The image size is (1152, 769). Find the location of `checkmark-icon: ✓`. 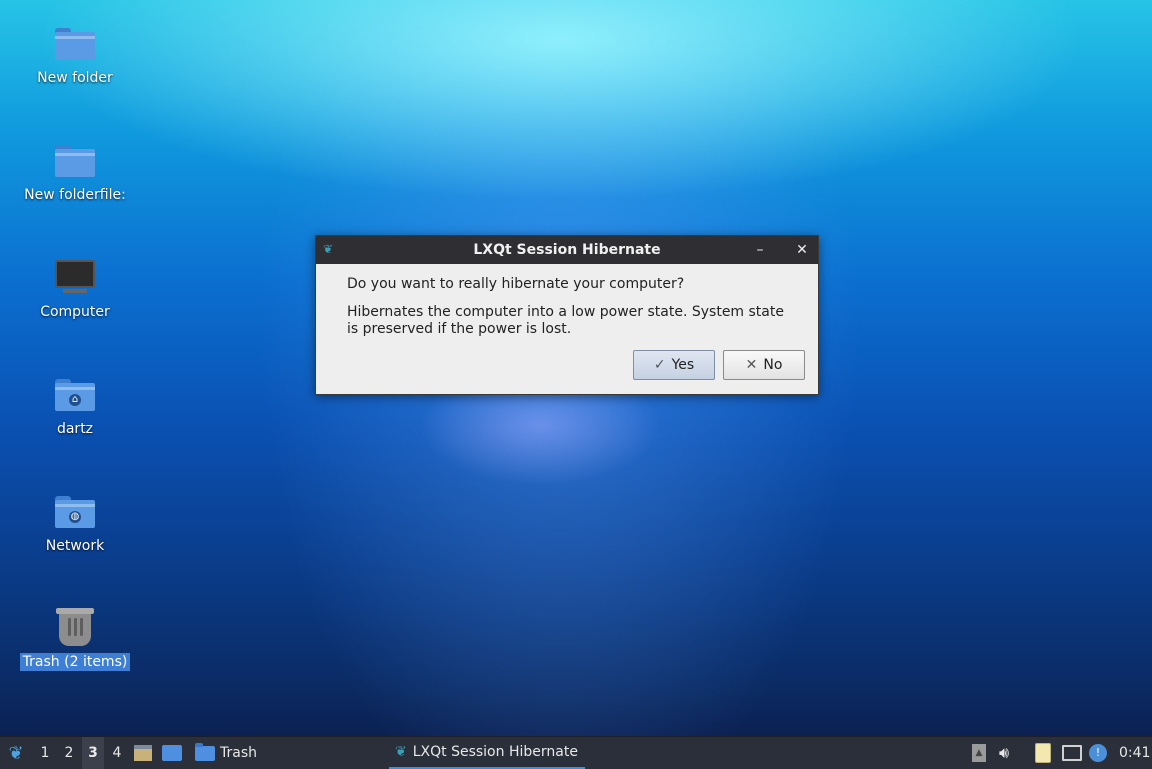

checkmark-icon: ✓ is located at coordinates (659, 365).